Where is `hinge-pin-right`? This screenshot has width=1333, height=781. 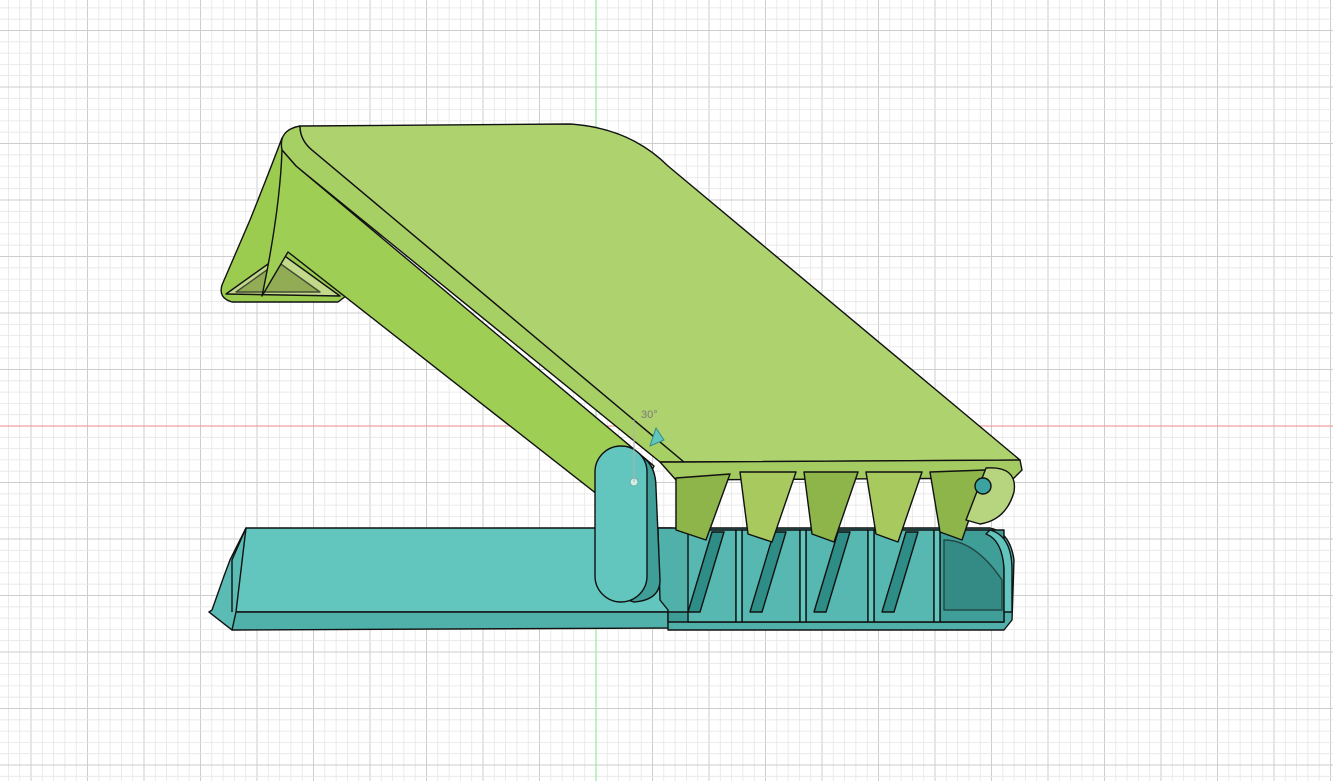
hinge-pin-right is located at coordinates (983, 486).